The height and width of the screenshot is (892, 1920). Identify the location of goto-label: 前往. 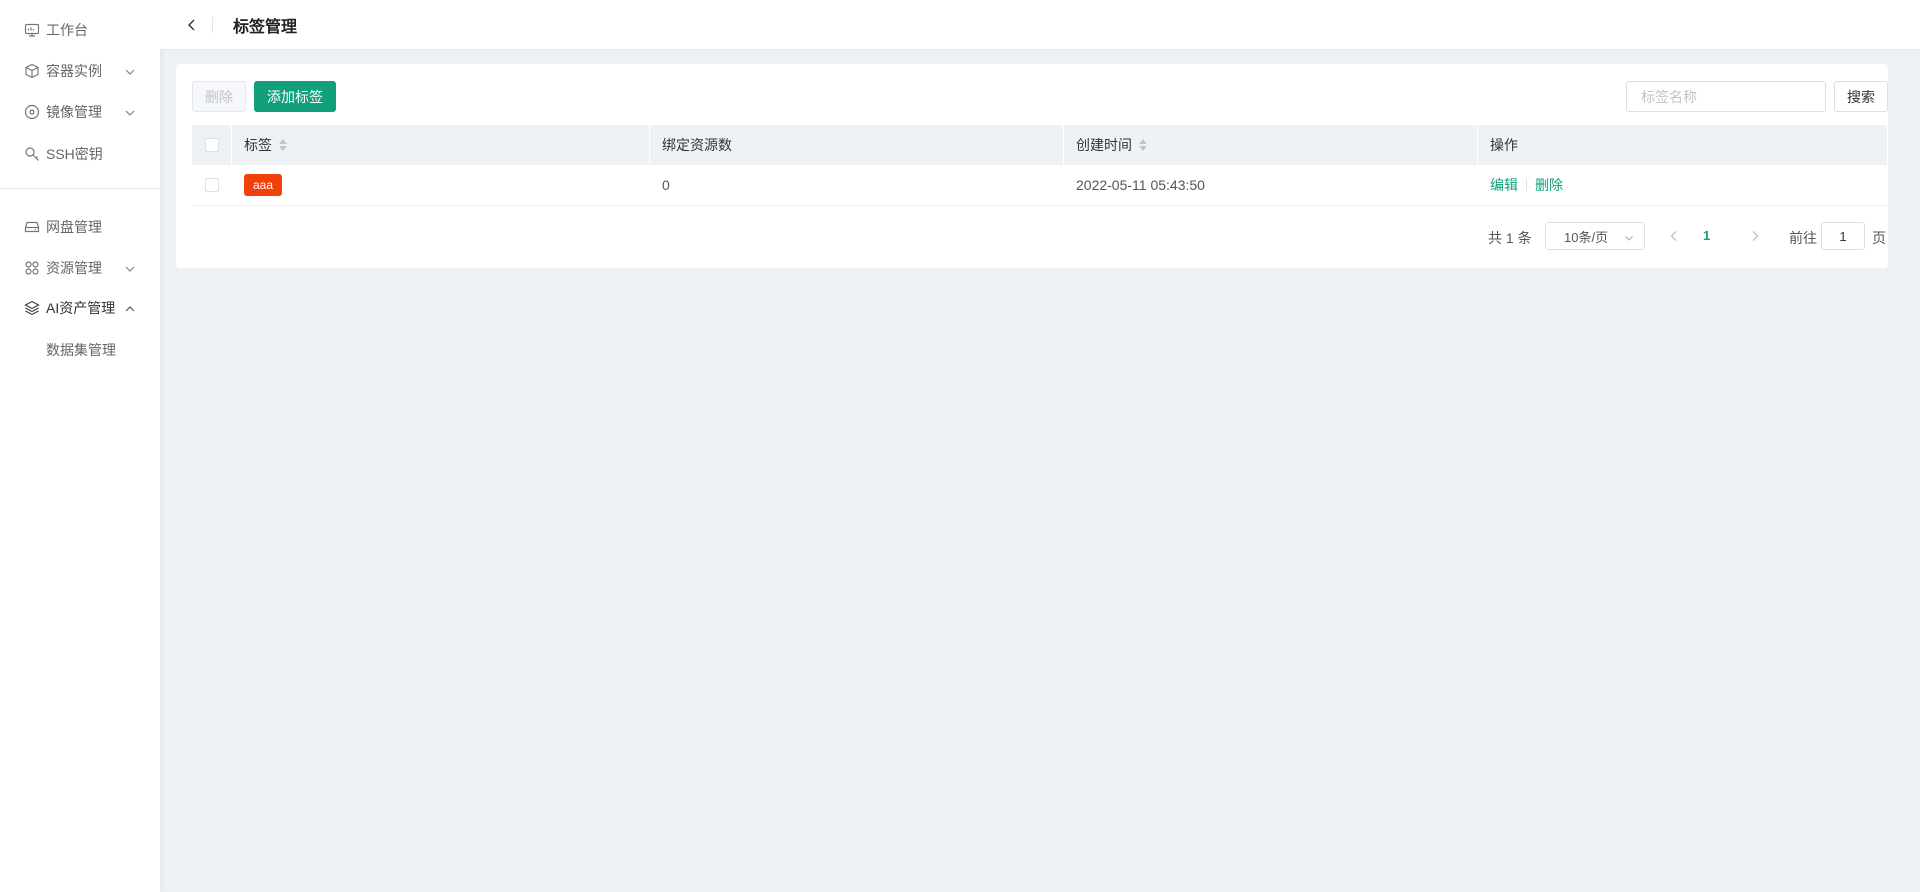
(1803, 238).